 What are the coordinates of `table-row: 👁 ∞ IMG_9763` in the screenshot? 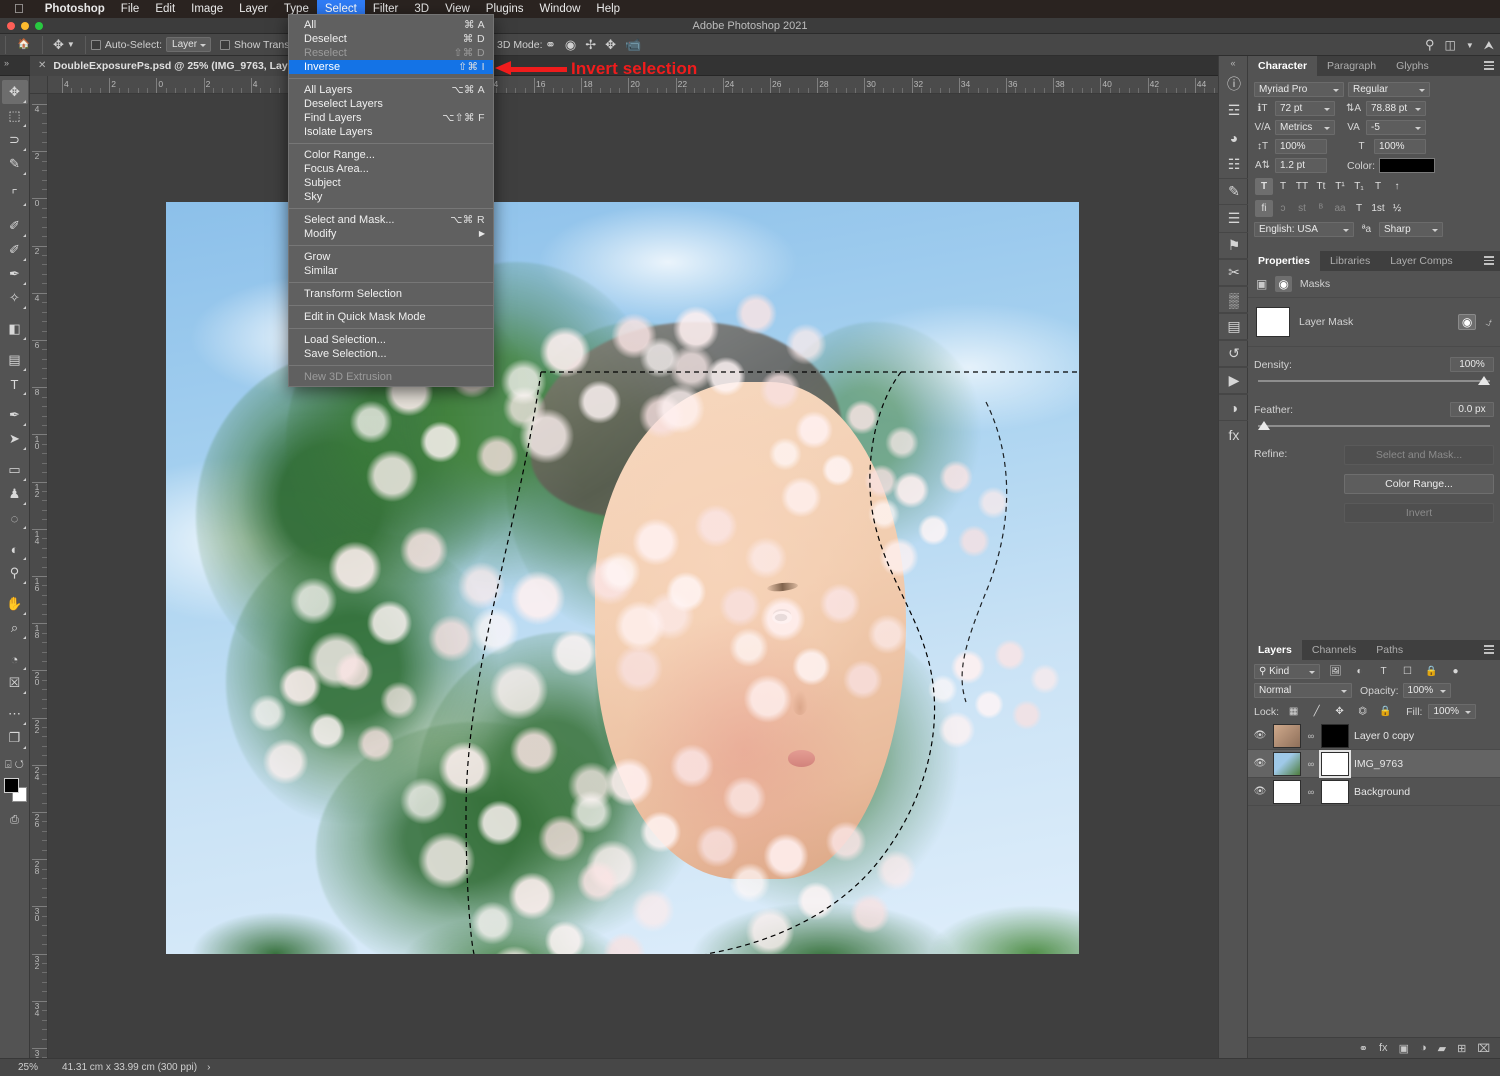 It's located at (1374, 763).